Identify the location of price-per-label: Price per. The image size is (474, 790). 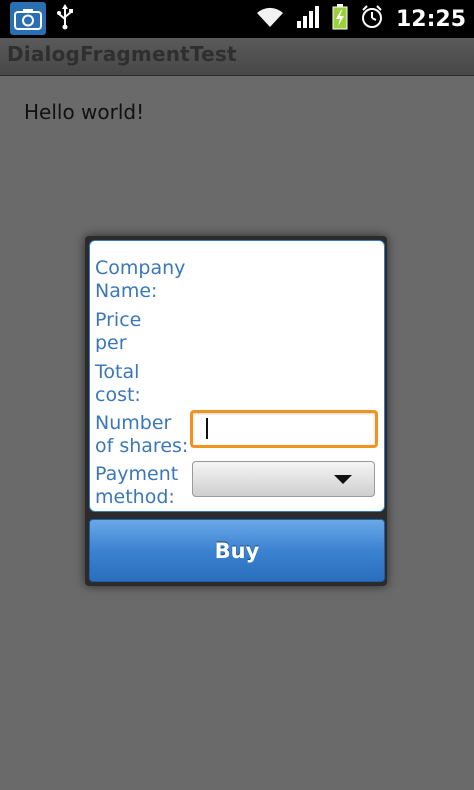
(118, 330).